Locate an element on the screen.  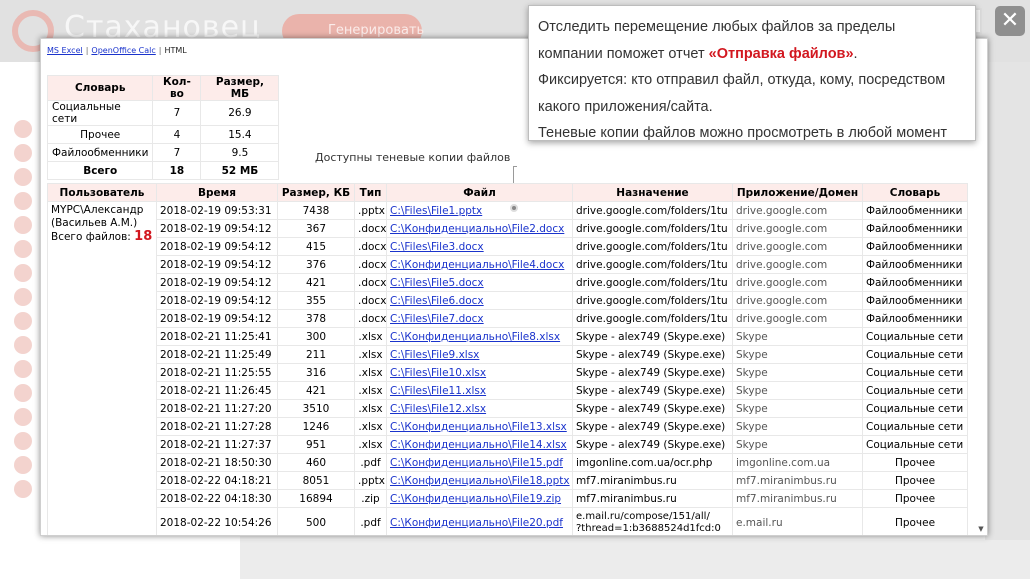
column-header: Файл is located at coordinates (479, 192).